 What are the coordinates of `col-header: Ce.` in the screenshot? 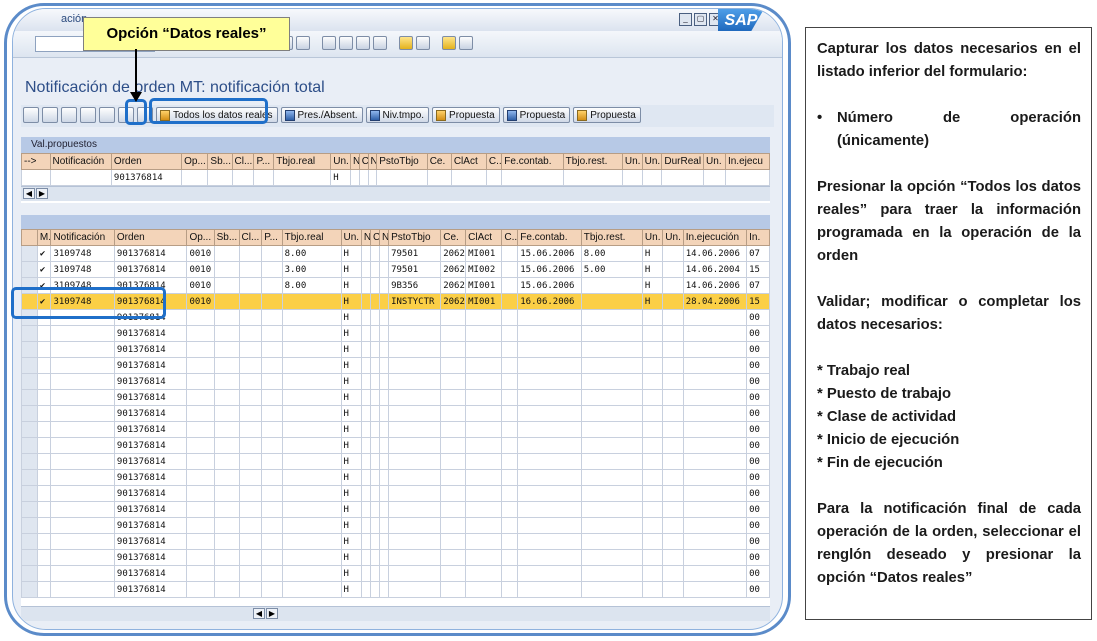 It's located at (439, 161).